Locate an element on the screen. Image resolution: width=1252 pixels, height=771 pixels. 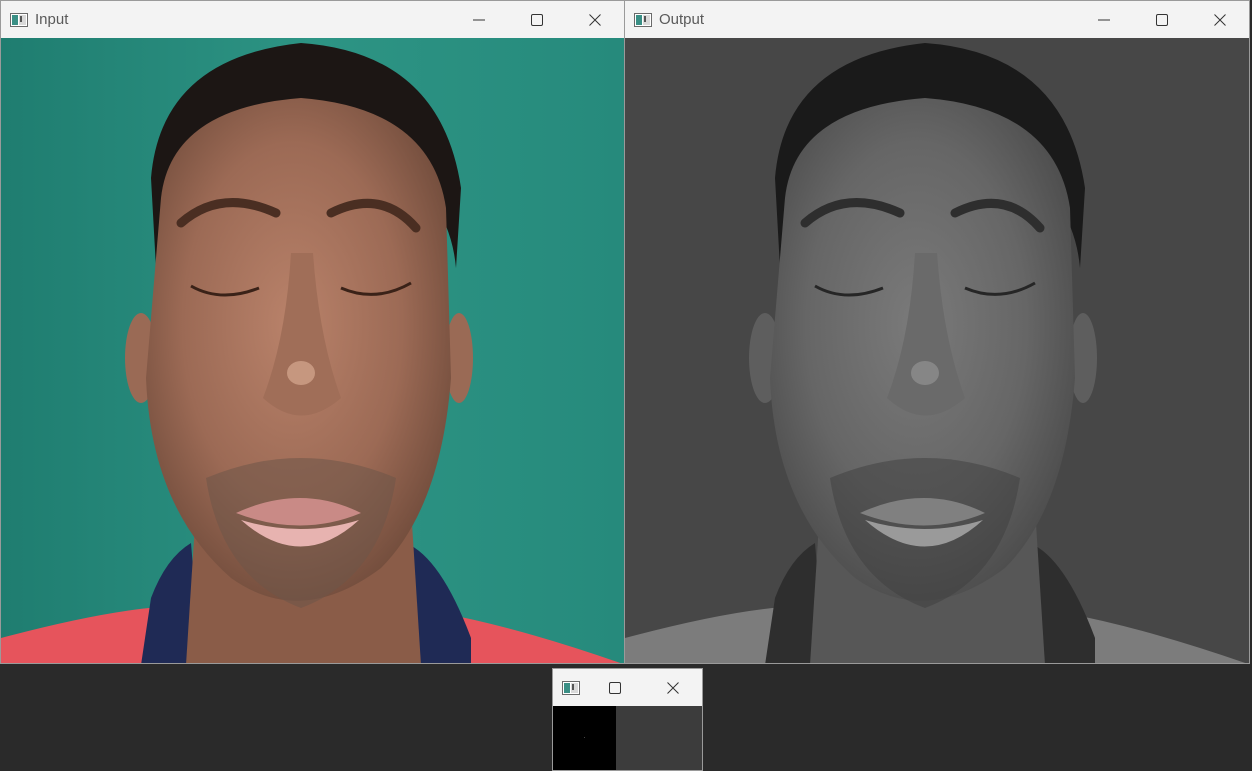
small-window is located at coordinates (627, 719).